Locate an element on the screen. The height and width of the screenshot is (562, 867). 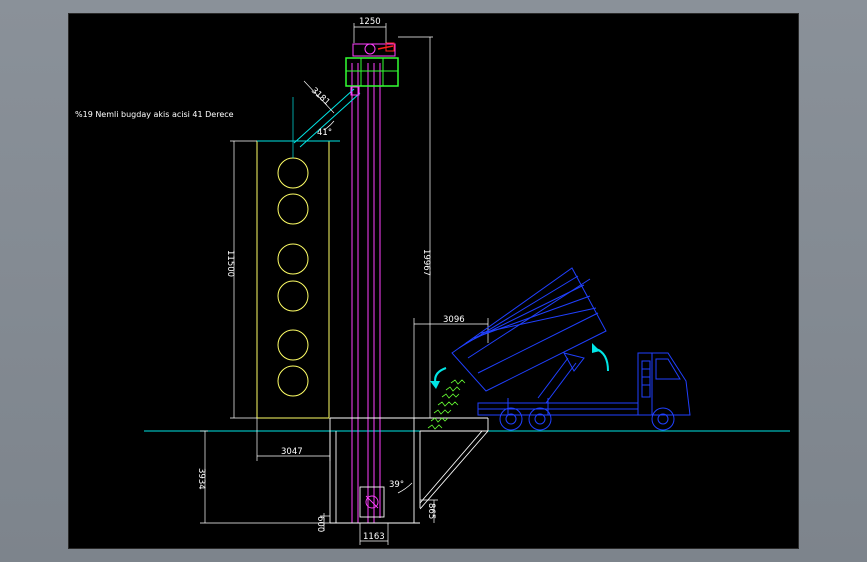
tilt-arrow-icon is located at coordinates (602, 360).